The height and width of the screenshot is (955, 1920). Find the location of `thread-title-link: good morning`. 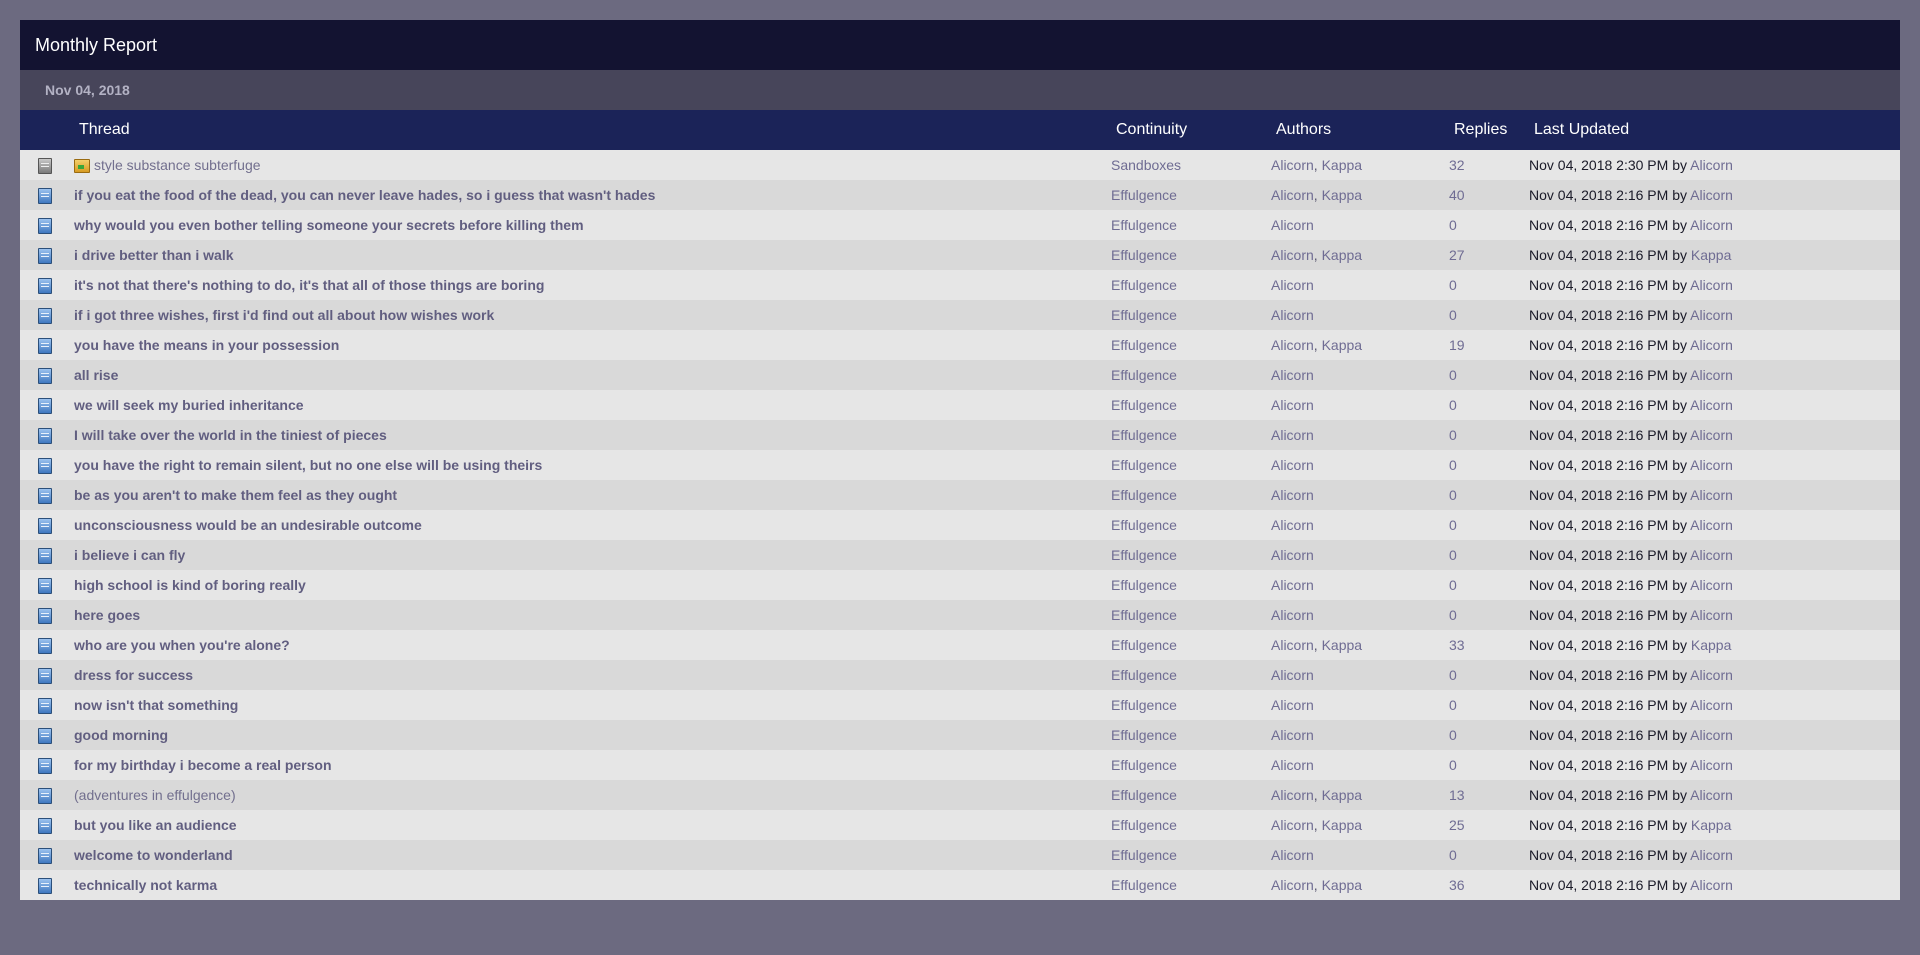

thread-title-link: good morning is located at coordinates (121, 735).